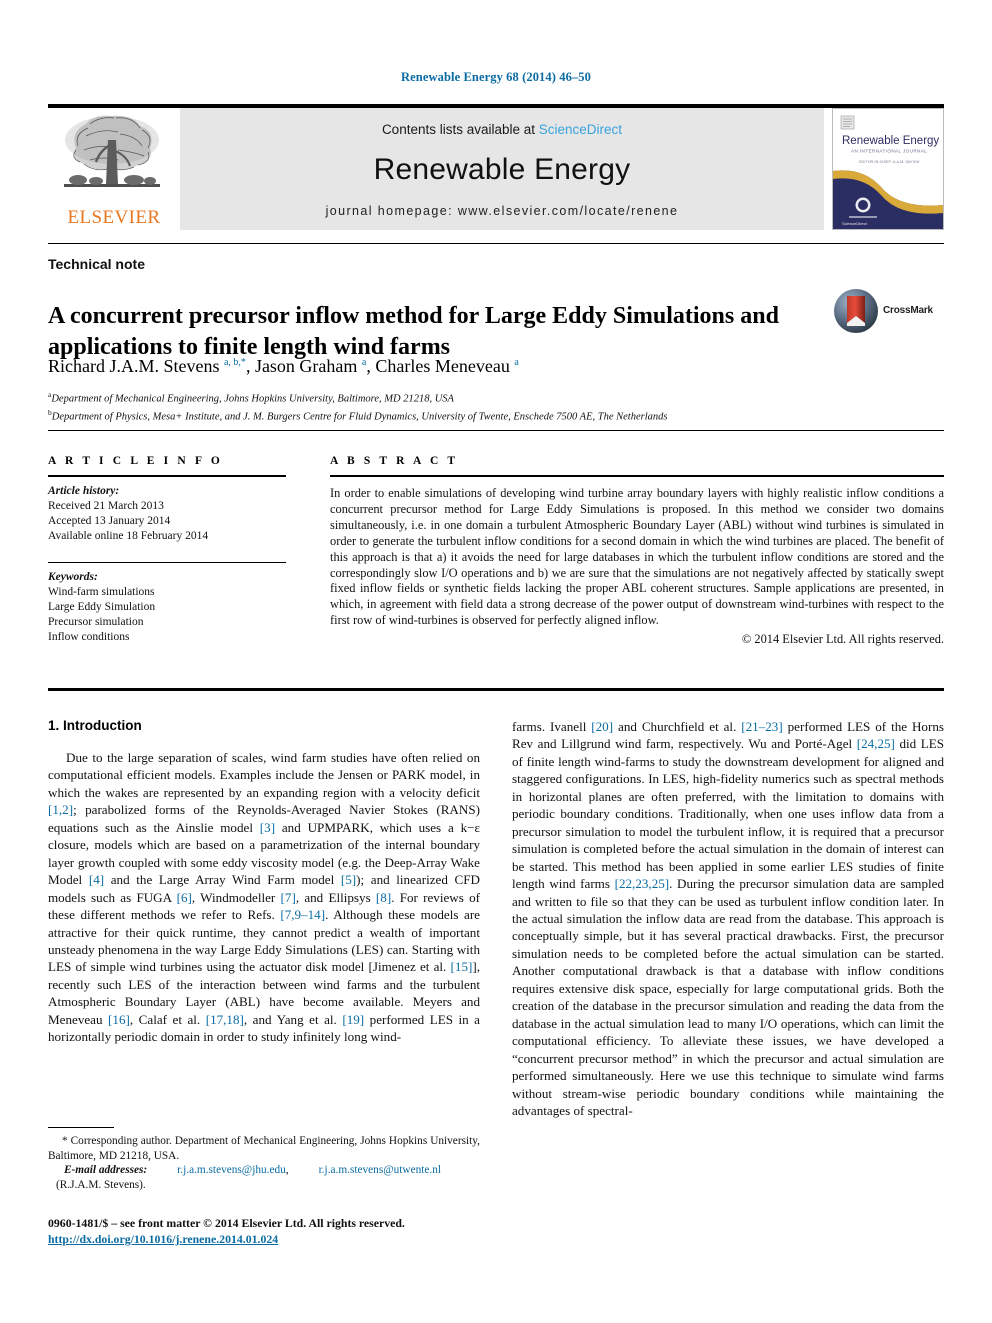 The image size is (992, 1323). What do you see at coordinates (96, 264) in the screenshot?
I see `document-type-label: Technical note` at bounding box center [96, 264].